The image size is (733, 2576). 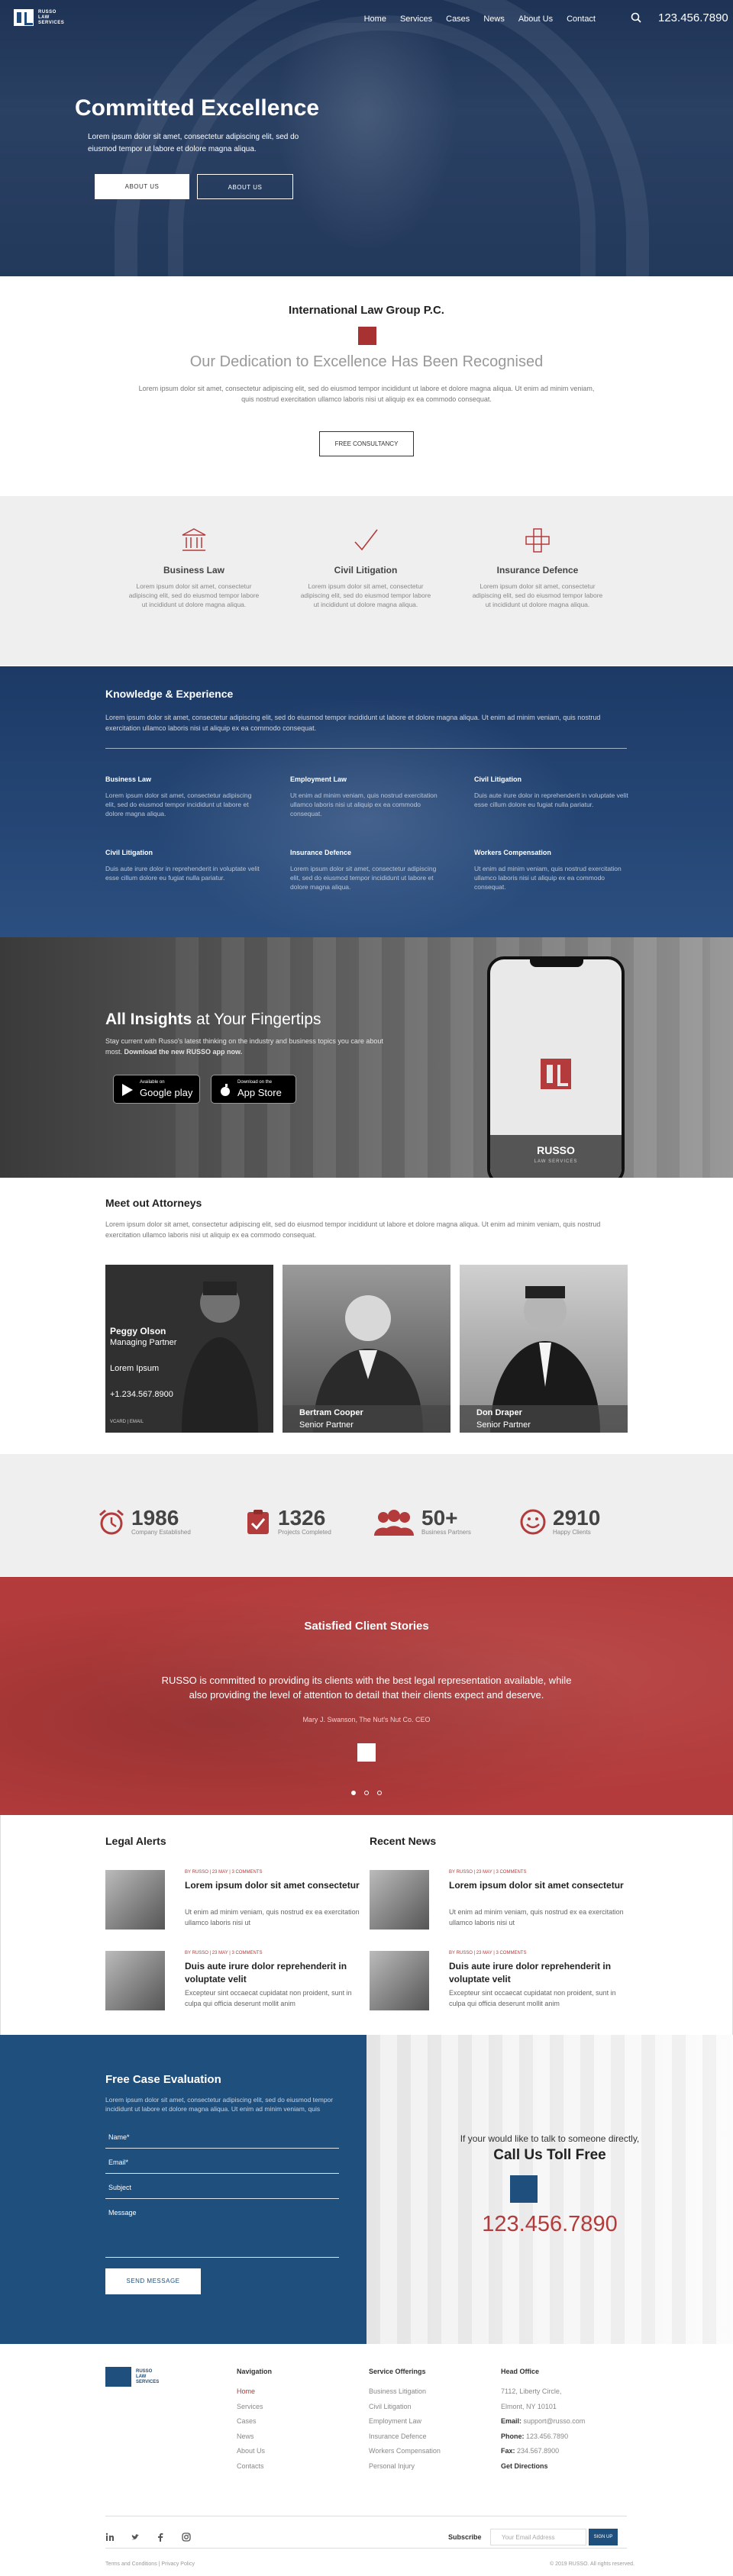 I want to click on call-us-section, so click(x=549, y=2190).